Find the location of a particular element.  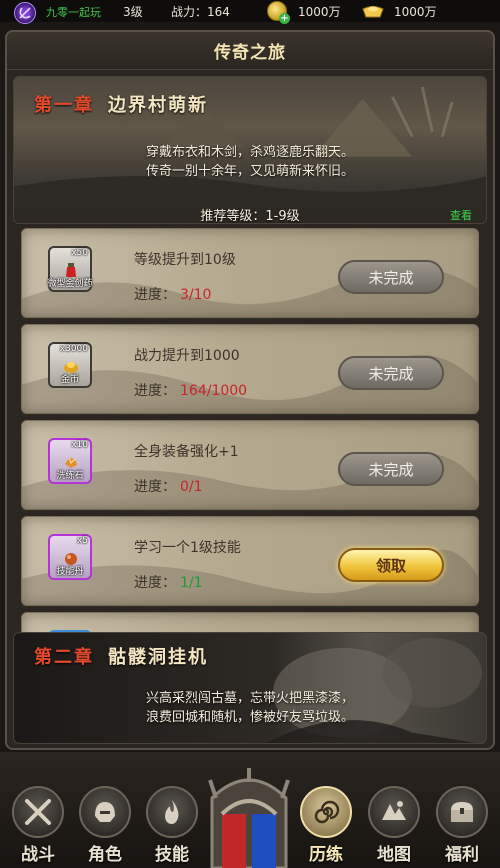

chapter-1-recommend-level: 推荐等级：1-9级 is located at coordinates (250, 216).